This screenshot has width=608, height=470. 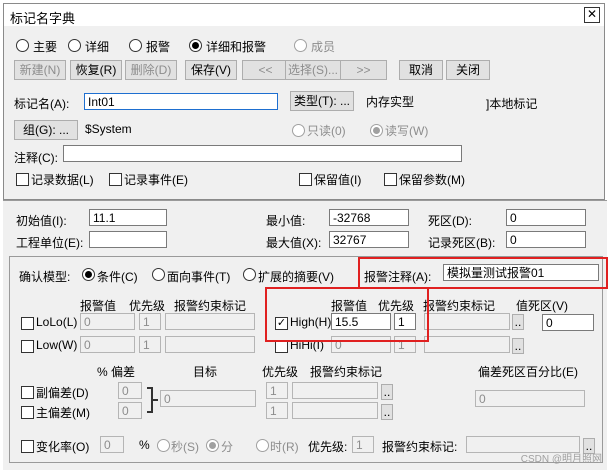 I want to click on radio-members, so click(x=300, y=45).